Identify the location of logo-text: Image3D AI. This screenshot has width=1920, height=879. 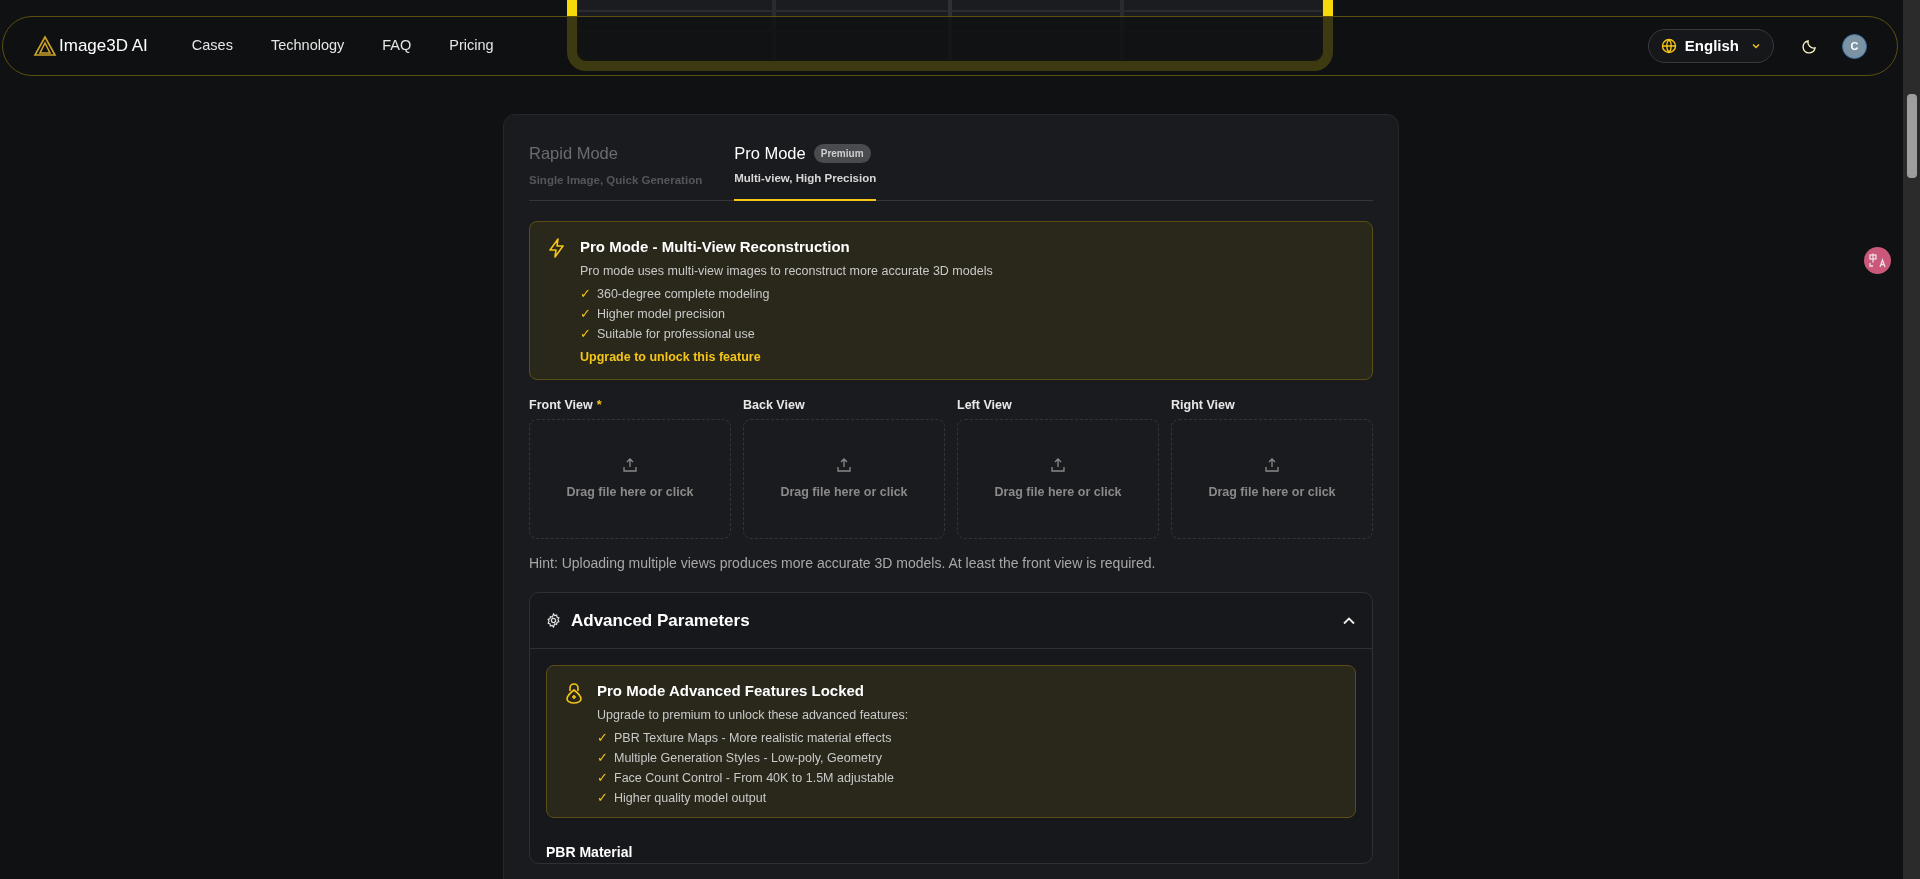
(103, 46).